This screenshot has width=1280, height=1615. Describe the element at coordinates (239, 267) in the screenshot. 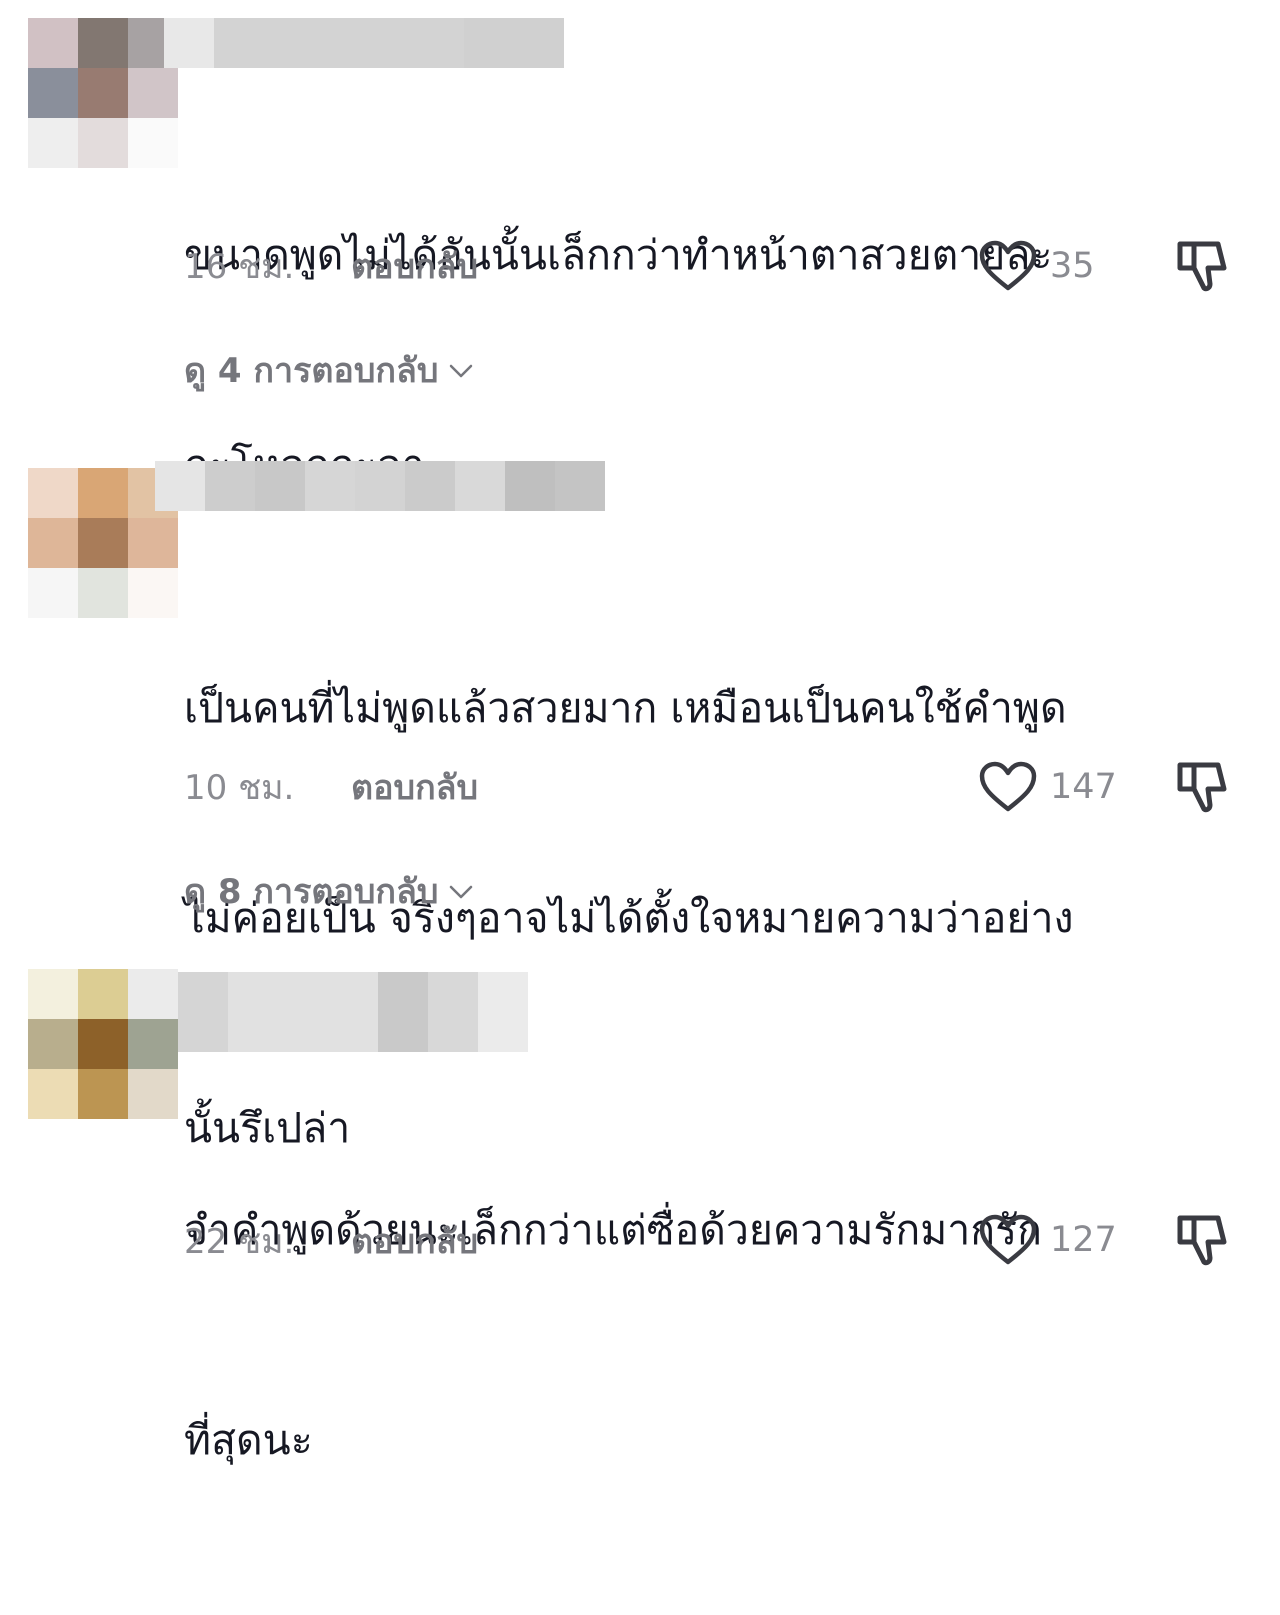

I see `comment-time: 16 ชม.` at that location.